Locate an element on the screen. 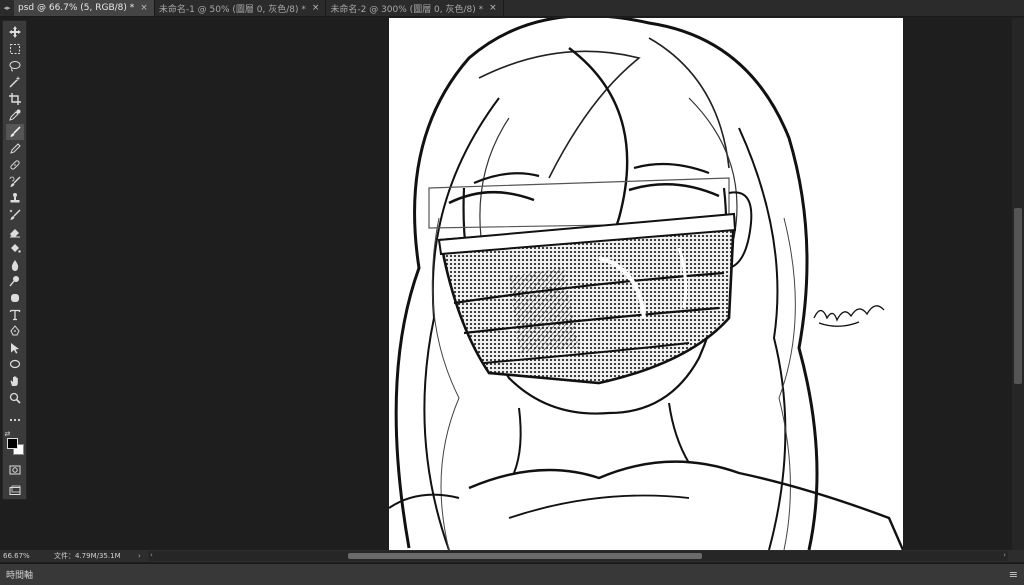 The height and width of the screenshot is (585, 1024). scroll-left-arrow: ‹ is located at coordinates (151, 555).